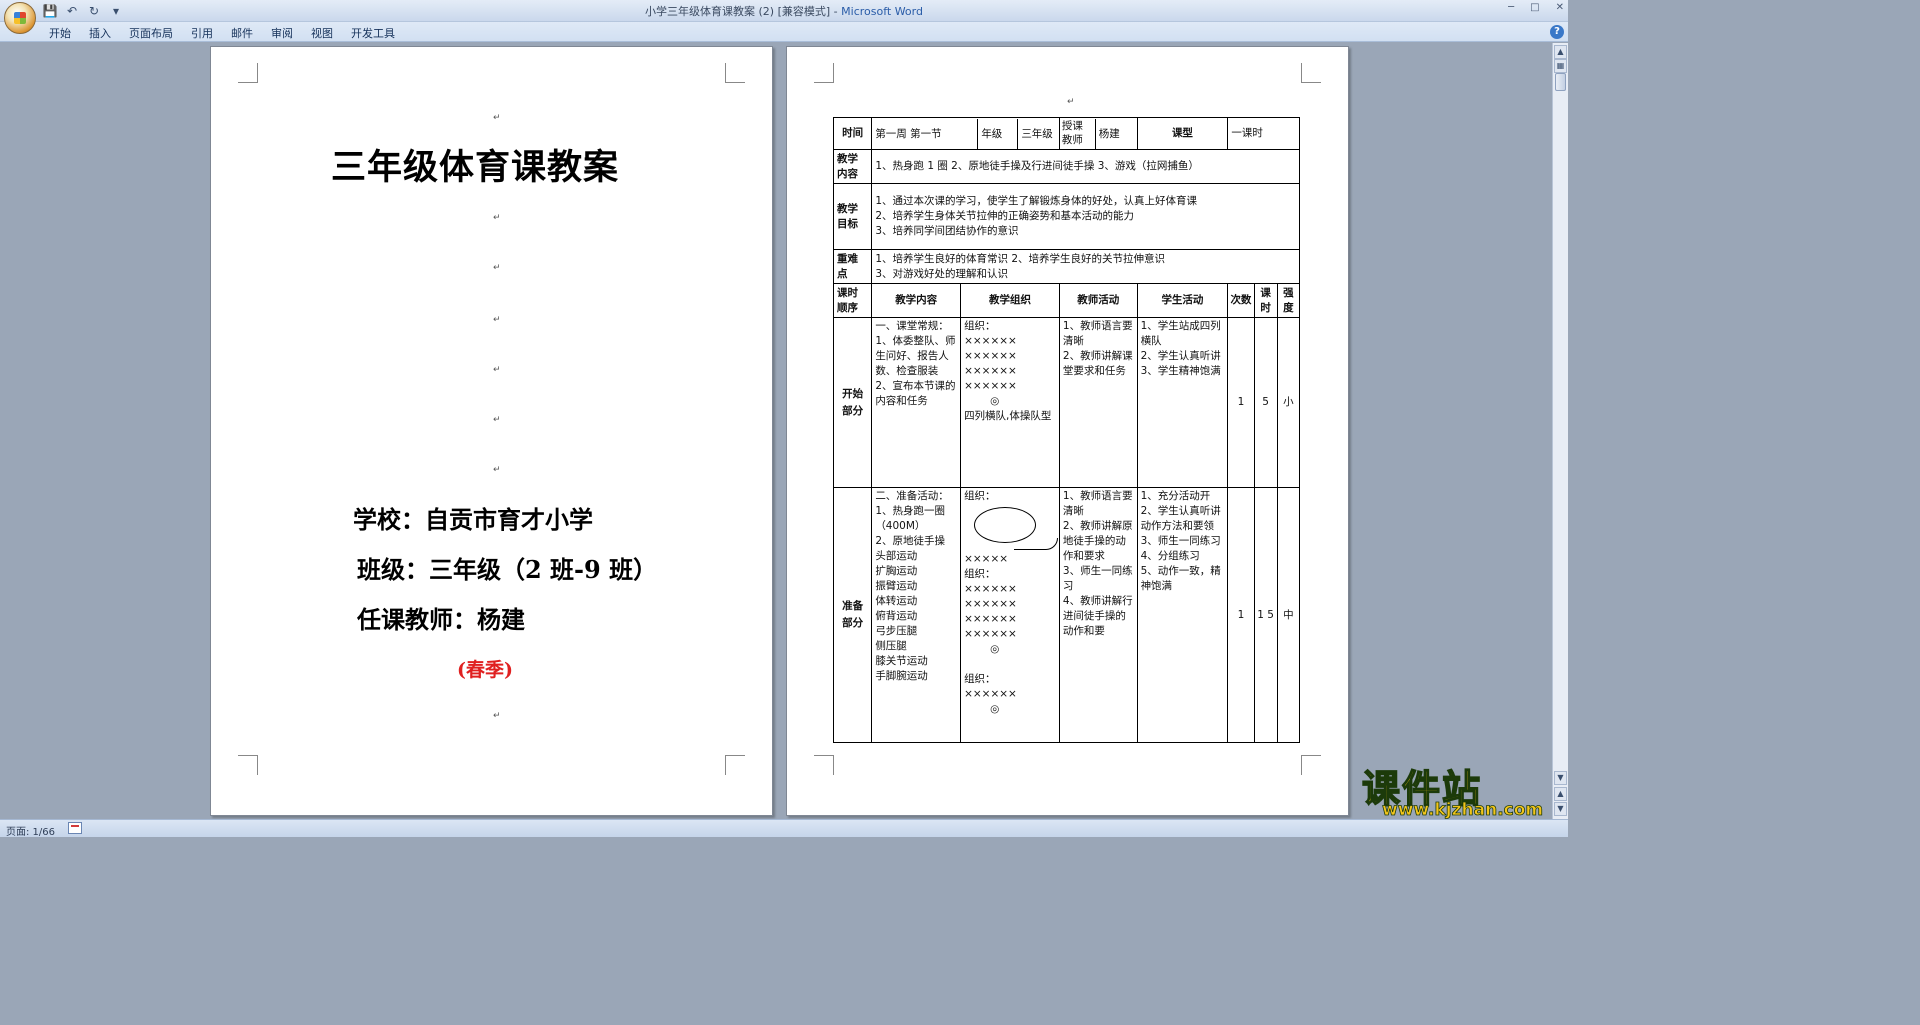 The image size is (1920, 1025). I want to click on instructor-label: 授课教师, so click(1078, 133).